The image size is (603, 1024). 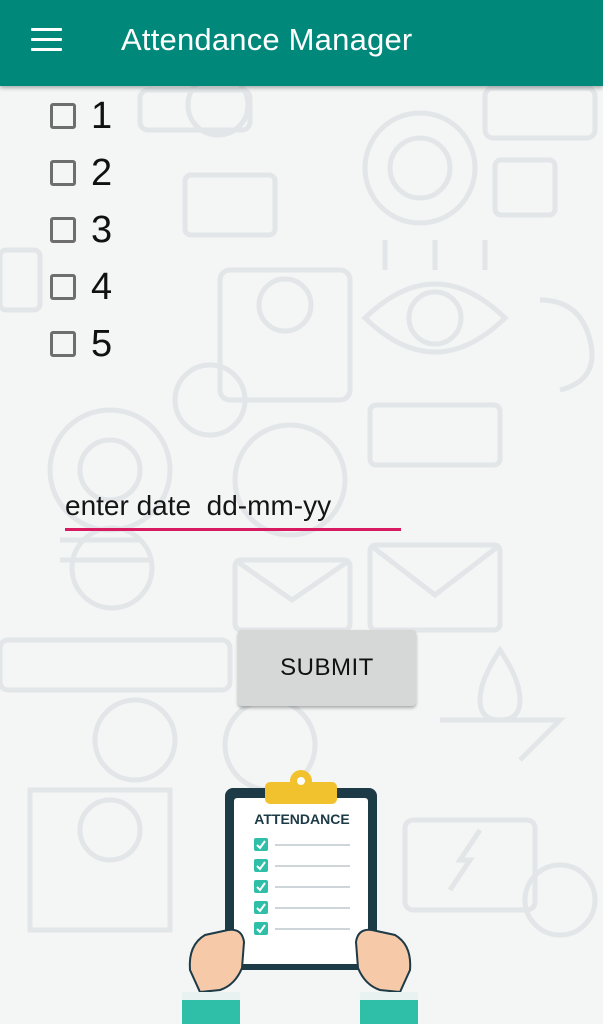 I want to click on checkbox-item-5: 5, so click(x=81, y=344).